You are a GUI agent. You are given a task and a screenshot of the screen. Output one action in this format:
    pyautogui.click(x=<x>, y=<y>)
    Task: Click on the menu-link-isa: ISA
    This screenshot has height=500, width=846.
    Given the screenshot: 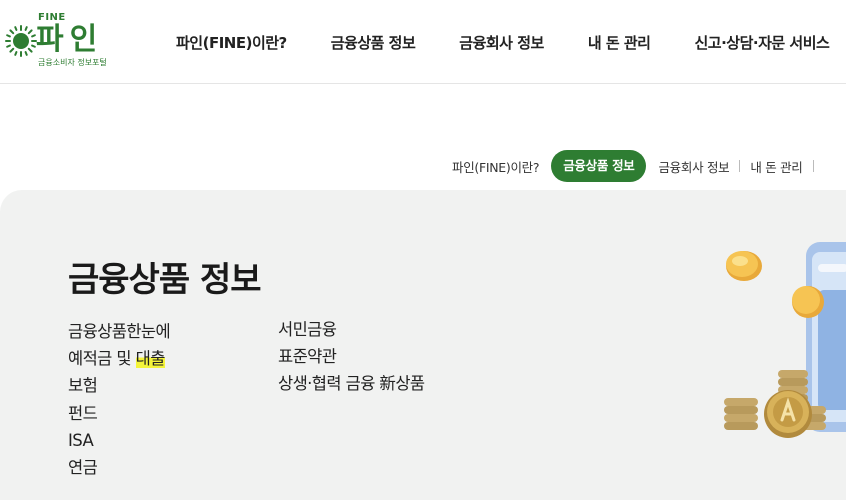 What is the action you would take?
    pyautogui.click(x=119, y=440)
    